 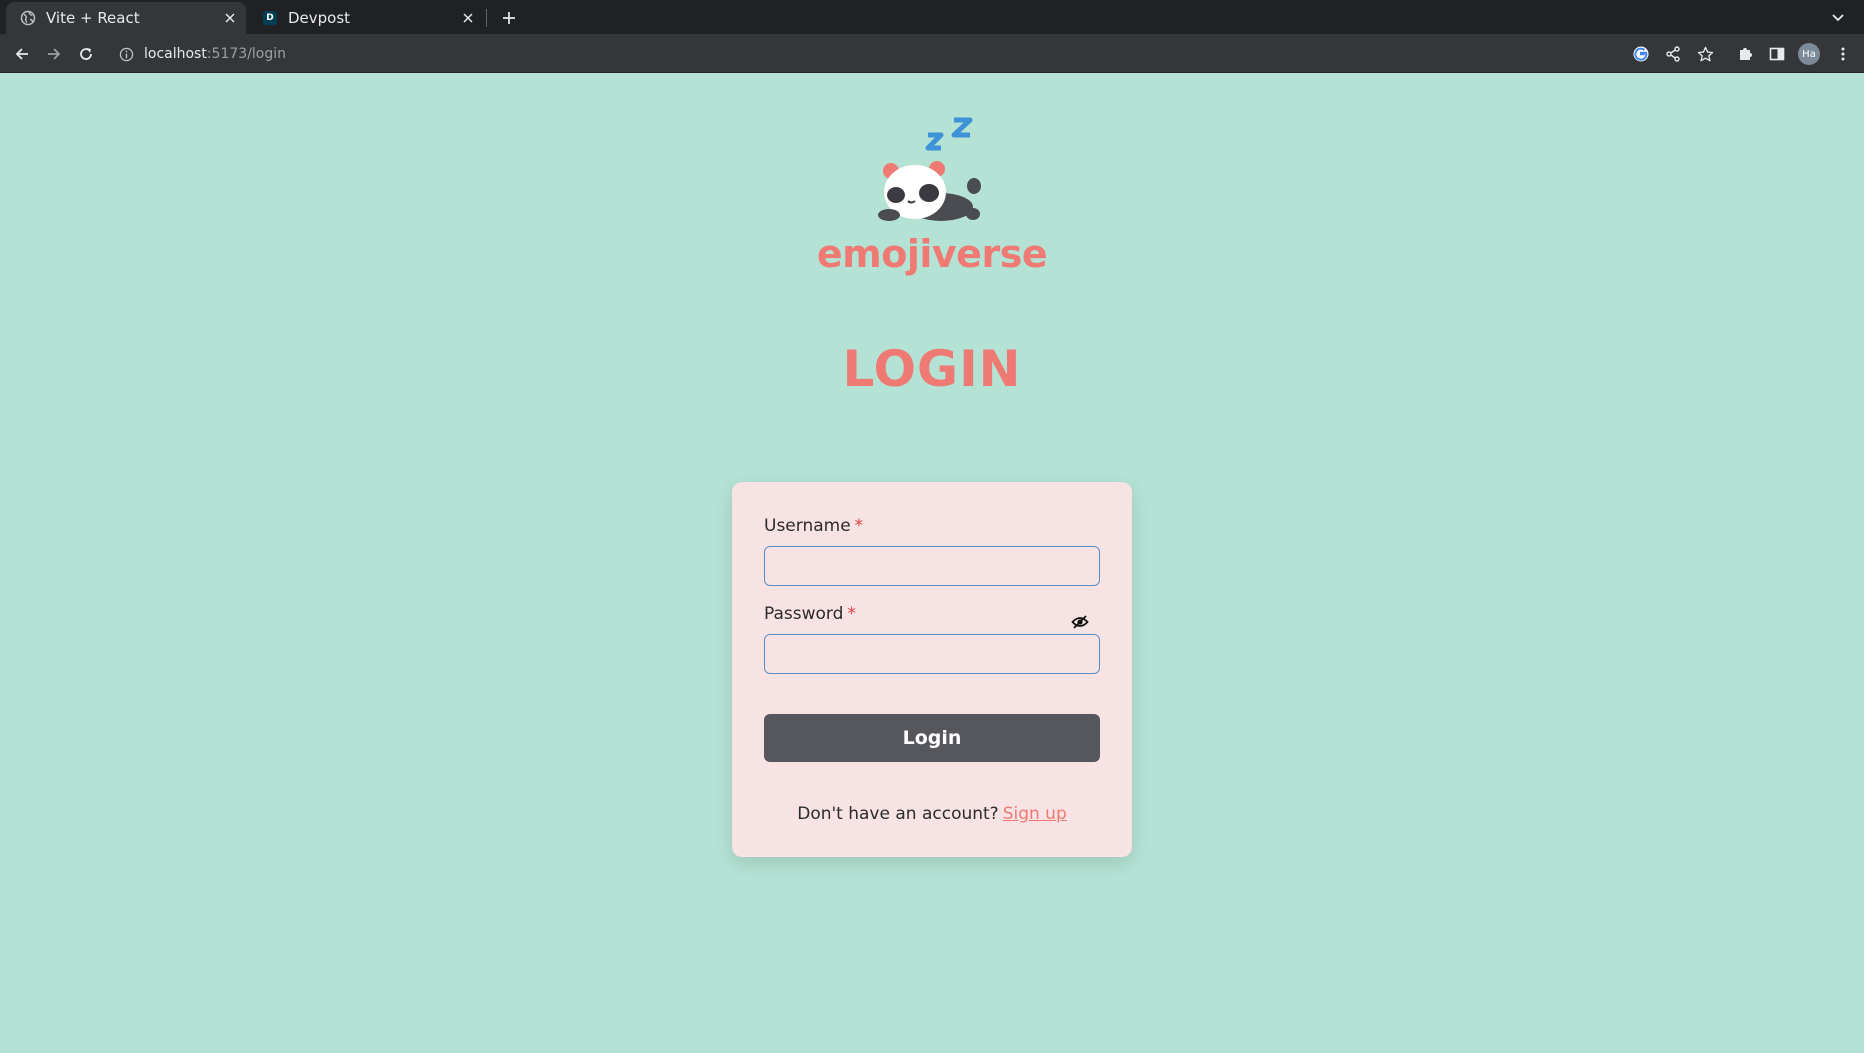 I want to click on info-icon, so click(x=126, y=54).